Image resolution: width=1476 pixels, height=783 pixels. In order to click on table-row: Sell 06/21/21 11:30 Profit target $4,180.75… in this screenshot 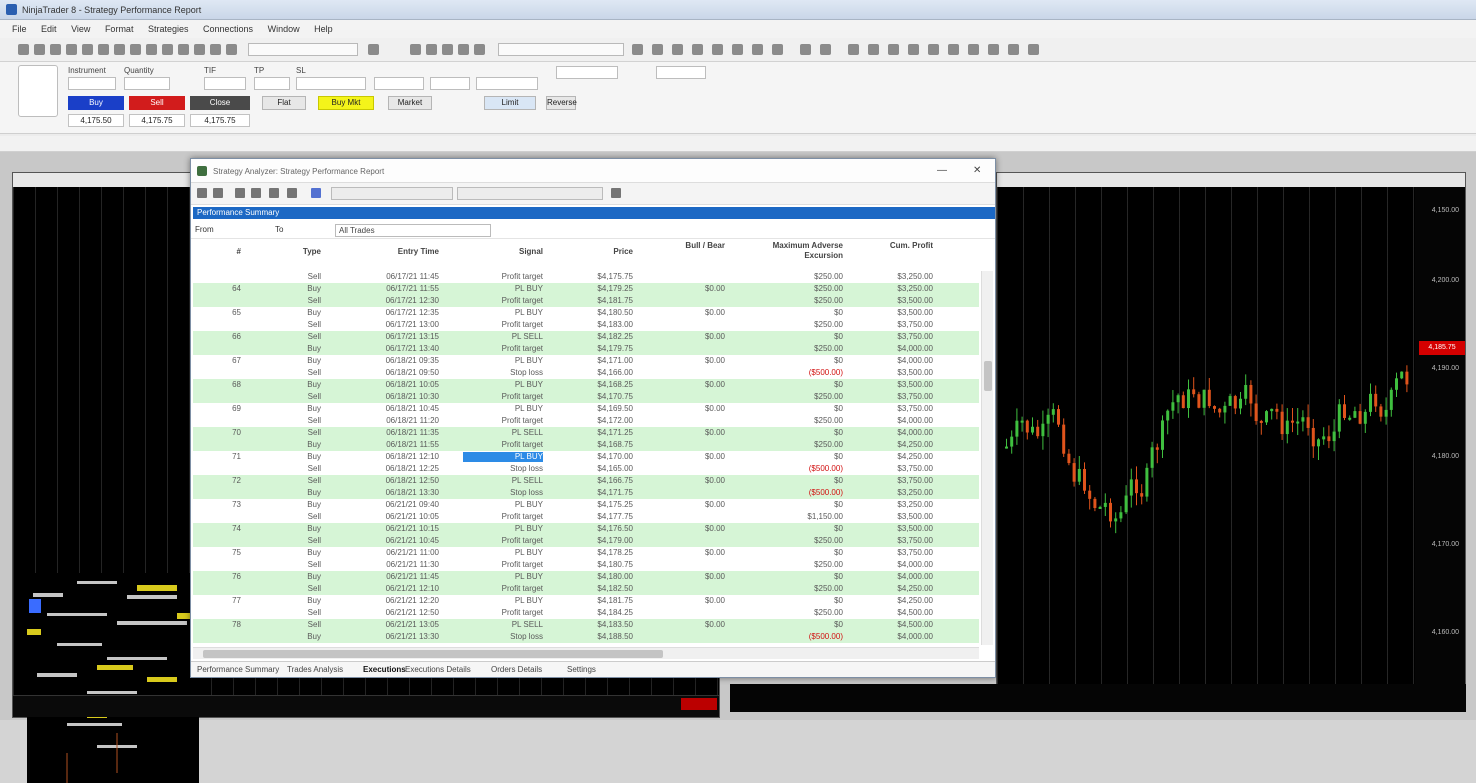, I will do `click(586, 565)`.